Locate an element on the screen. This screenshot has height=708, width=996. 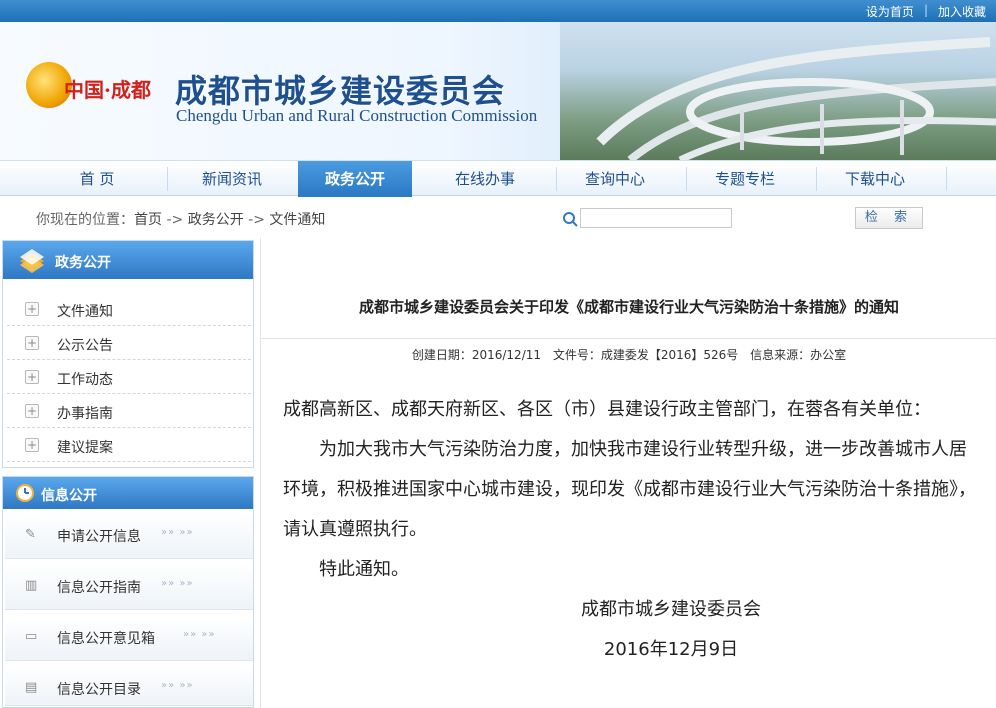
government-affairs-panel: 政务公开 + 文件通知 + 公示公告 + 工作动态 + 办事指南 + 建议提案 is located at coordinates (128, 354).